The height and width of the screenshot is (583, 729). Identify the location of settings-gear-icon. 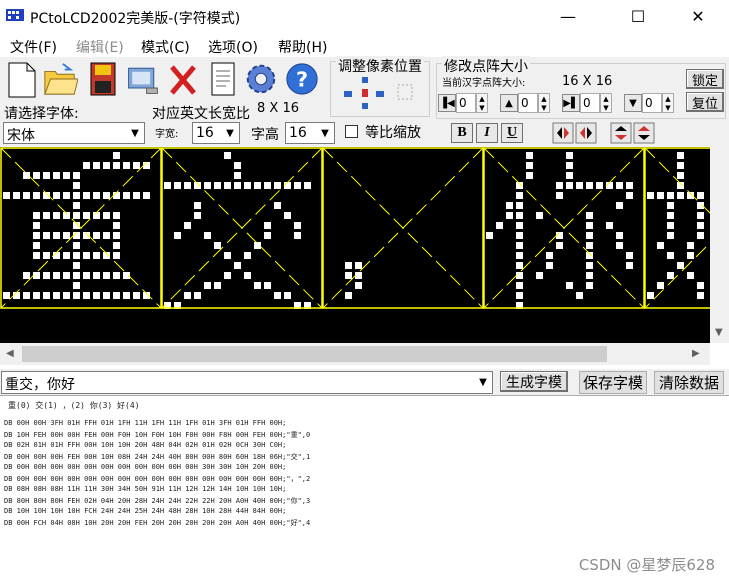
(261, 79).